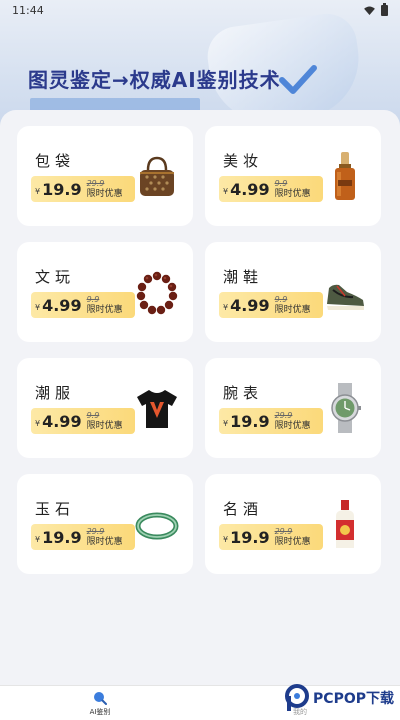  I want to click on category-card: 腕表 ¥19.9 29.9 限时优惠, so click(293, 408).